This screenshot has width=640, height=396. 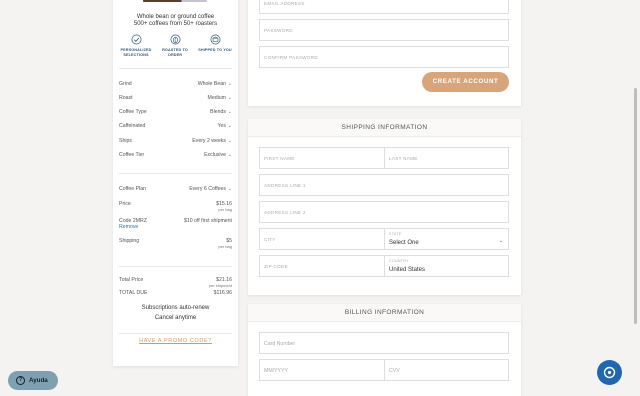 I want to click on cancel-note: Cancel anytime, so click(x=175, y=318).